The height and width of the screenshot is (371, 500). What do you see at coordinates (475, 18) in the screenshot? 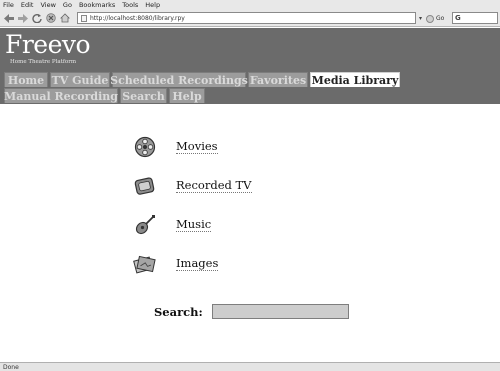
I see `browser-search-box: G` at bounding box center [475, 18].